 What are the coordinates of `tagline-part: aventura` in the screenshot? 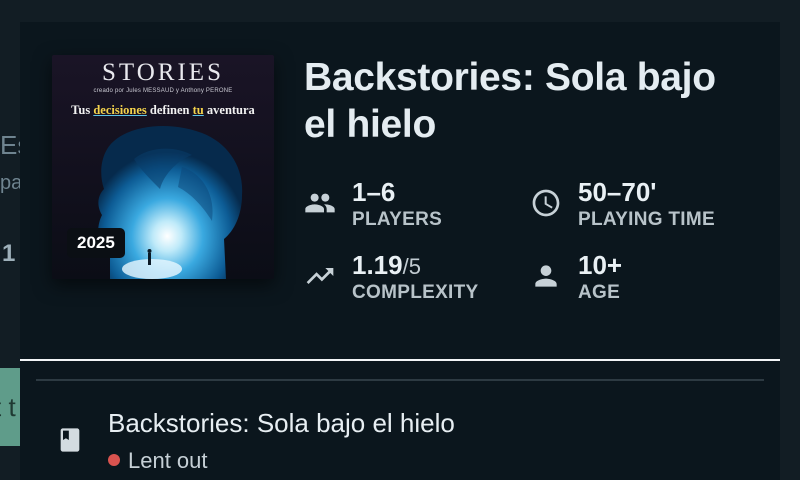 It's located at (229, 110).